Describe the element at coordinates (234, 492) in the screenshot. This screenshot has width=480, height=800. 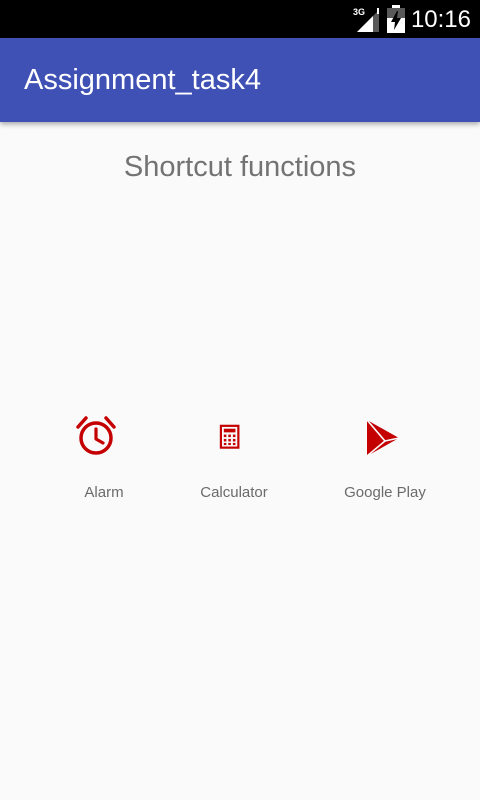
I see `calculator-label: Calculator` at that location.